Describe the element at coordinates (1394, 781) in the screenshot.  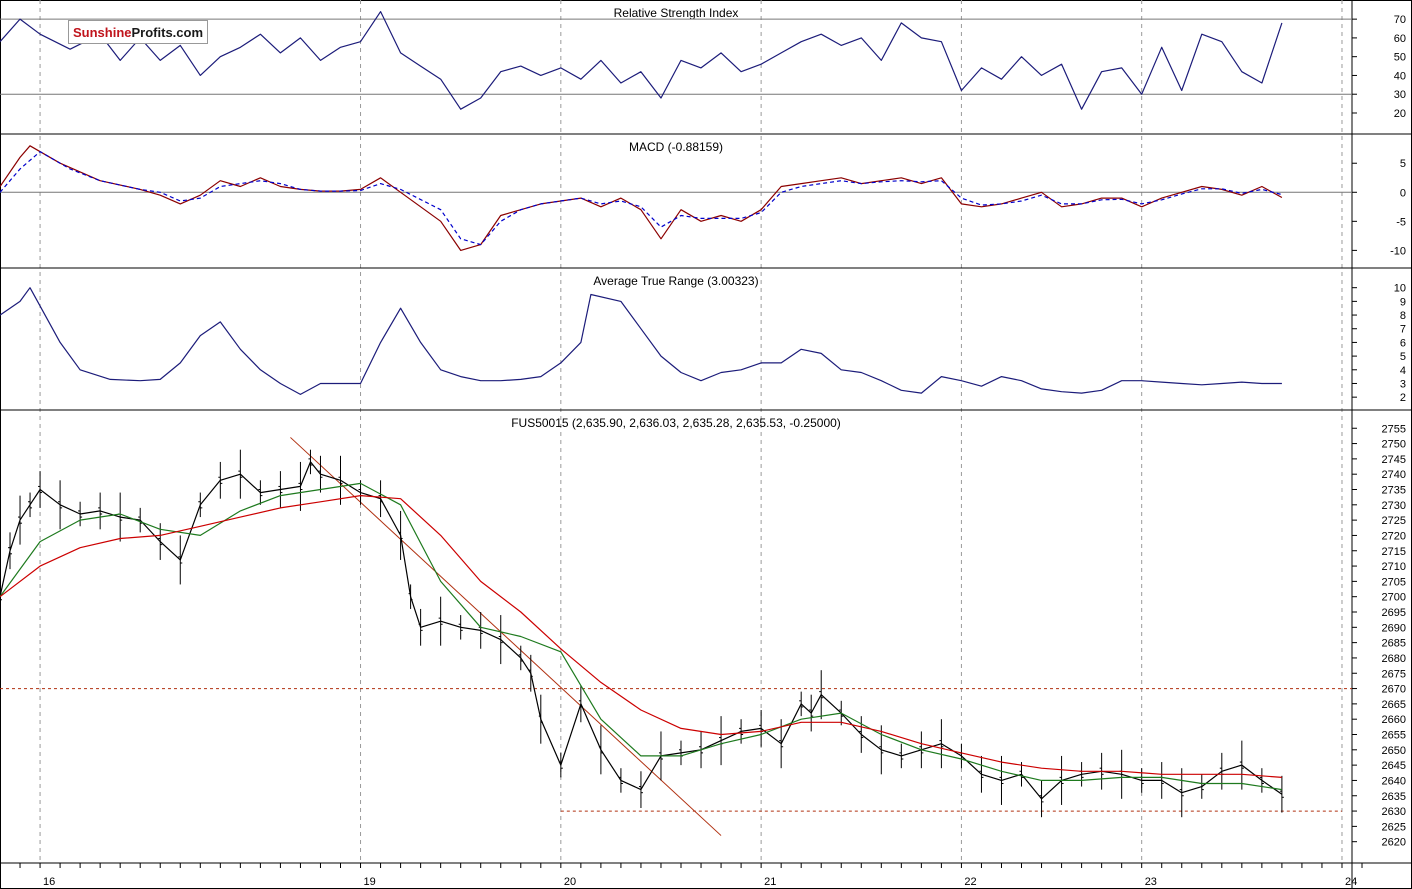
I see `y-tick-label: 2640` at that location.